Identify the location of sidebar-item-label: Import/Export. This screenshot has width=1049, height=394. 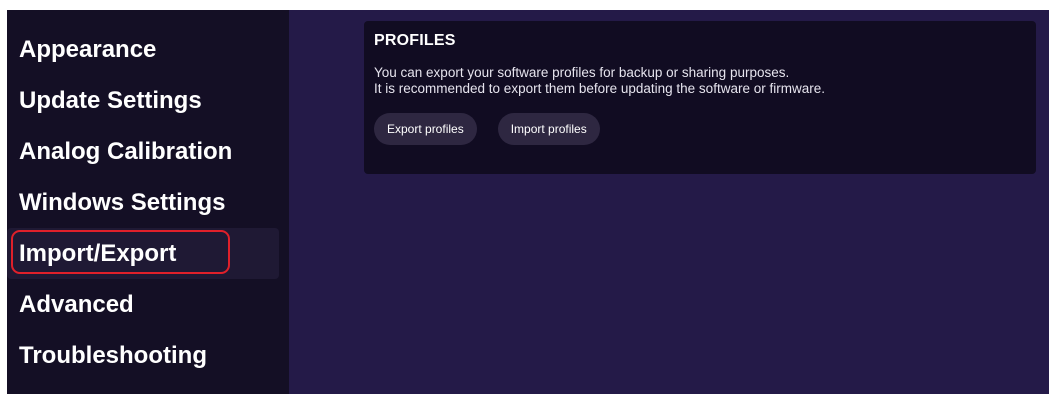
(98, 253).